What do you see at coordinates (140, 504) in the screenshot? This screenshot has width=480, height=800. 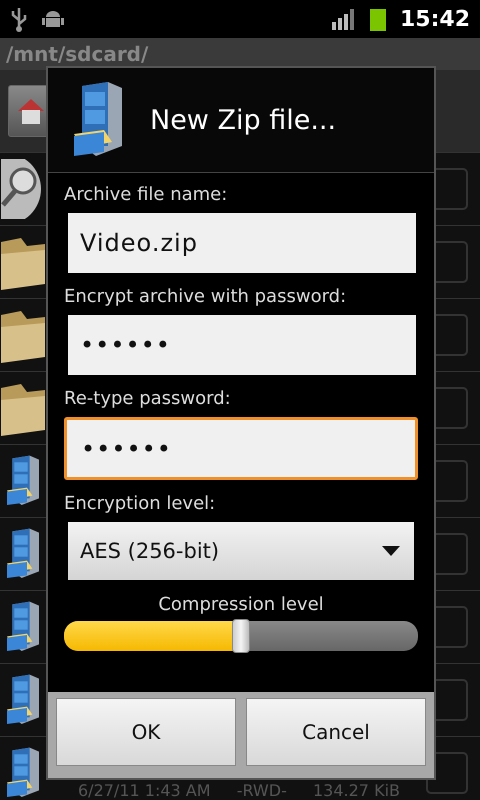 I see `field-label: Encryption level:` at bounding box center [140, 504].